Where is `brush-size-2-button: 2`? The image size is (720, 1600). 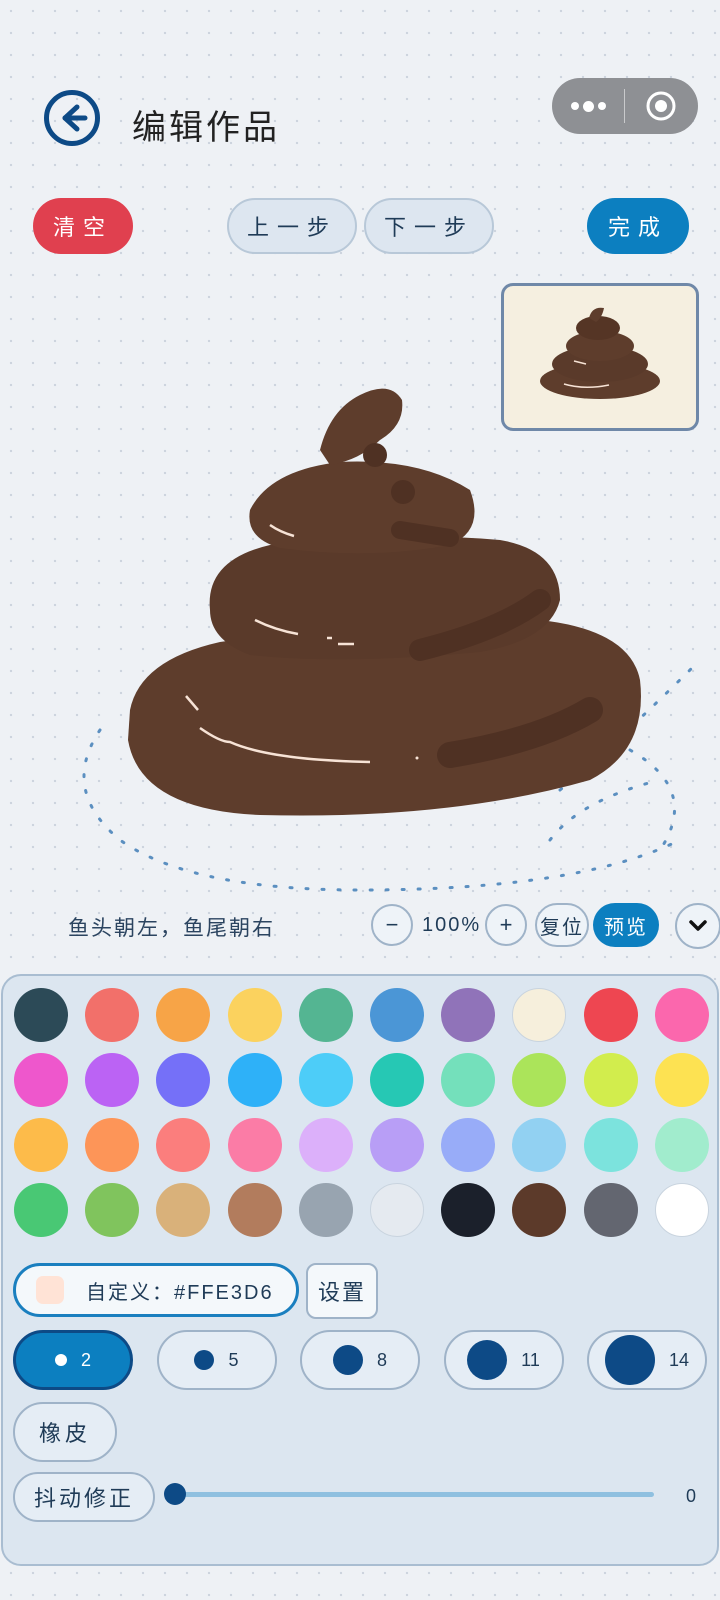 brush-size-2-button: 2 is located at coordinates (73, 1360).